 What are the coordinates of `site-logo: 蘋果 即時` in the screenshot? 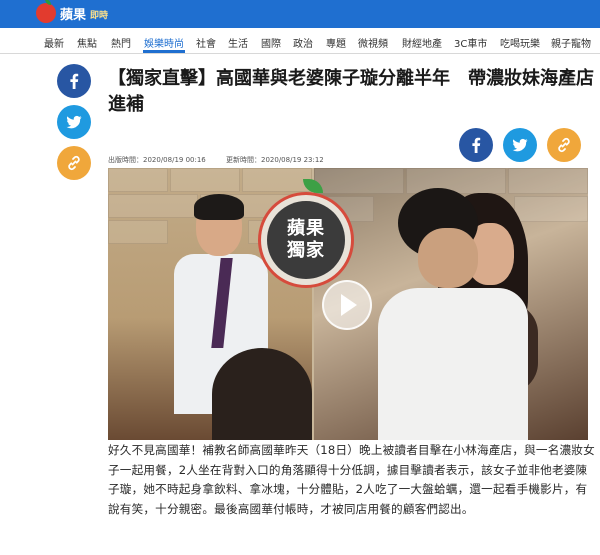 It's located at (72, 11).